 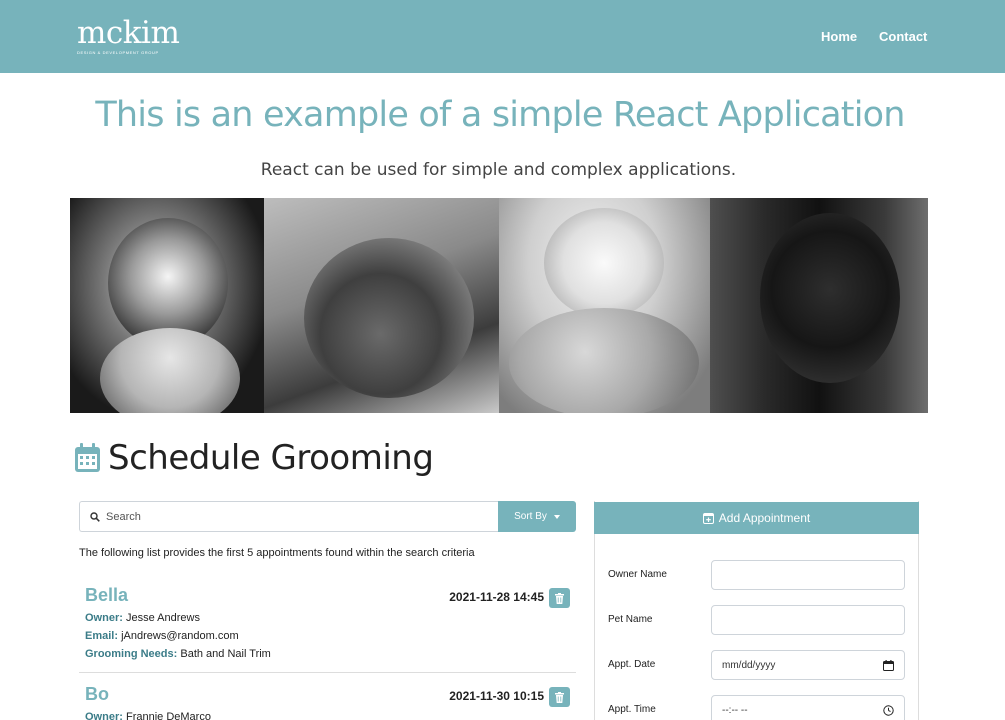 I want to click on search-field, so click(x=288, y=516).